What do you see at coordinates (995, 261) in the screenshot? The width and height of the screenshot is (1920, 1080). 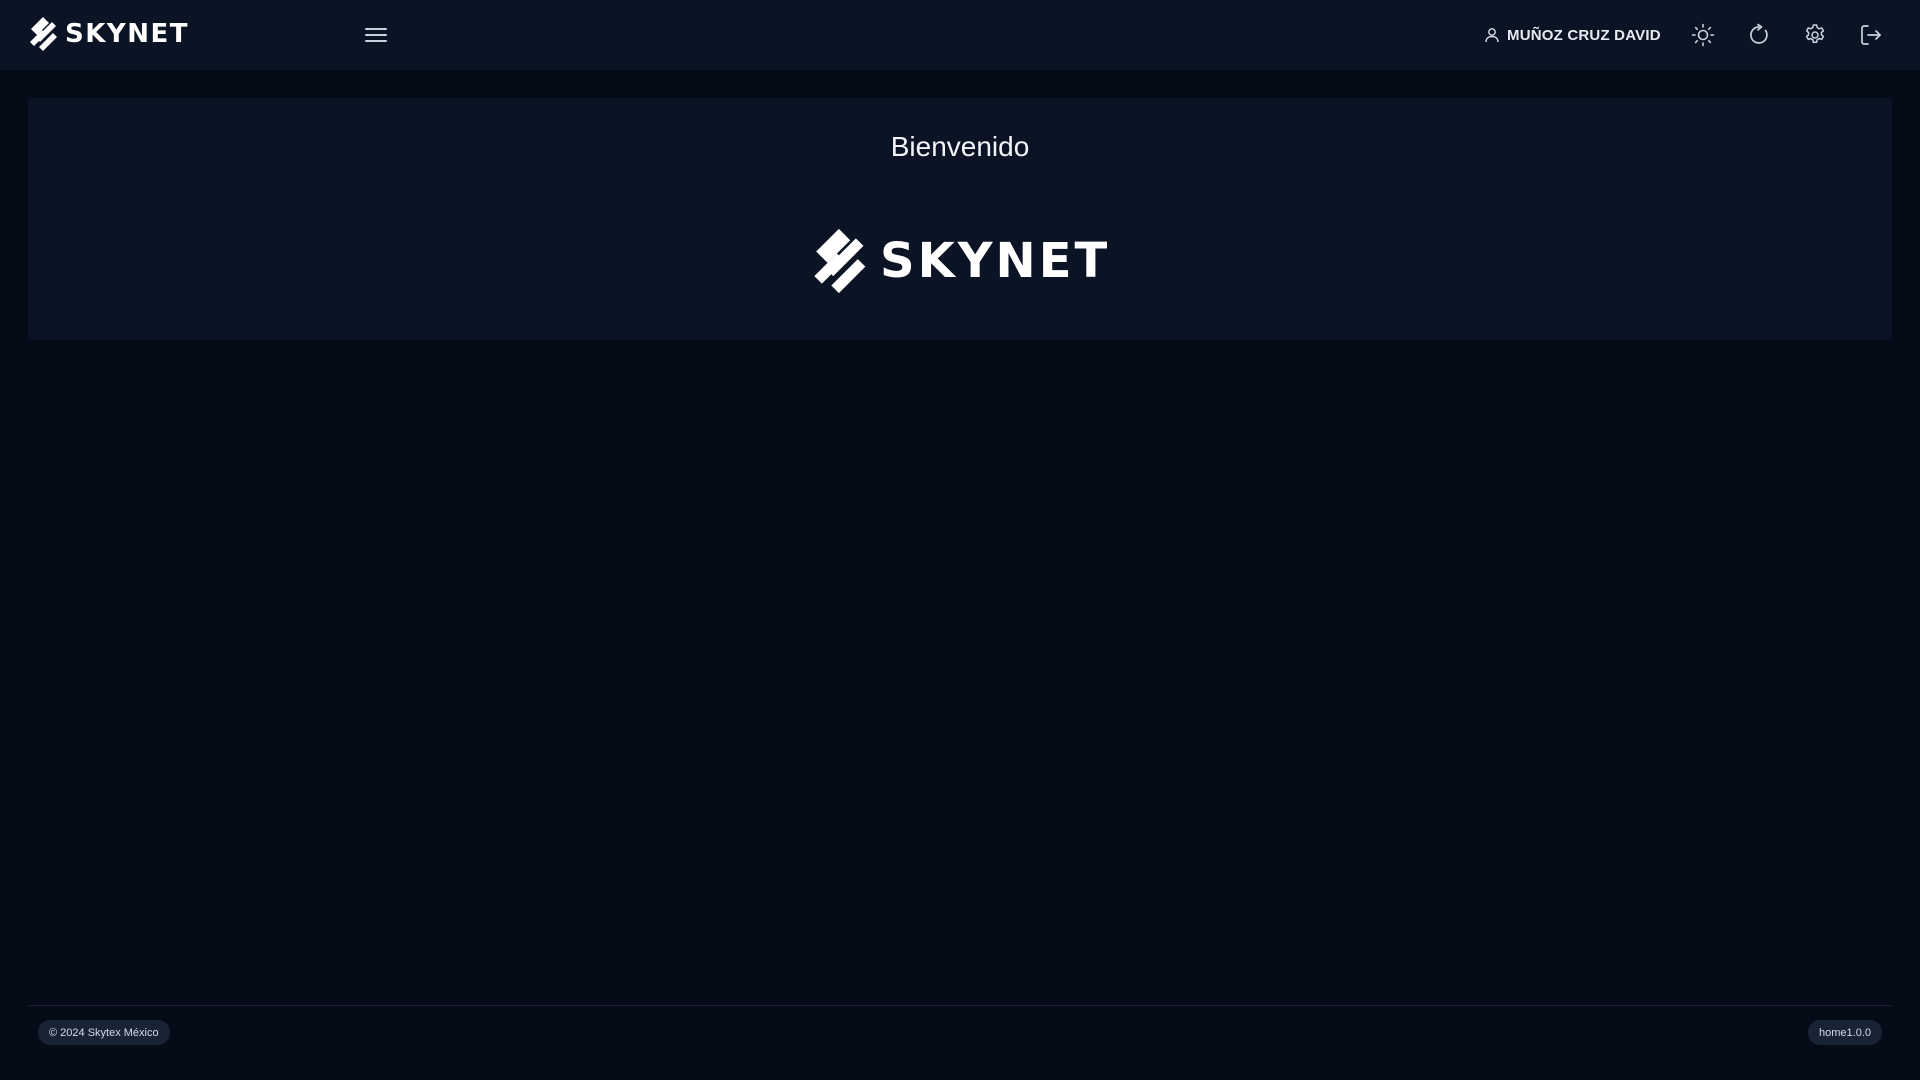 I see `welcome-logo-text: SKYNET` at bounding box center [995, 261].